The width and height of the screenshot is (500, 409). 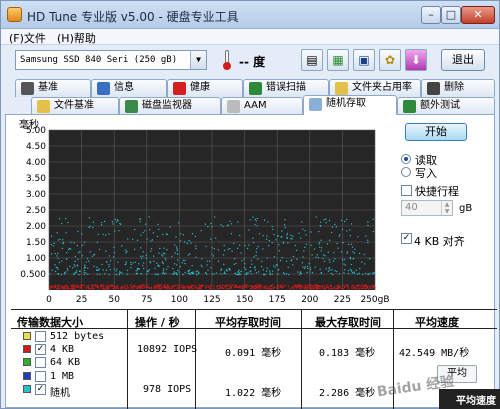 I want to click on tab-extra-tests: 额外测试, so click(x=446, y=106).